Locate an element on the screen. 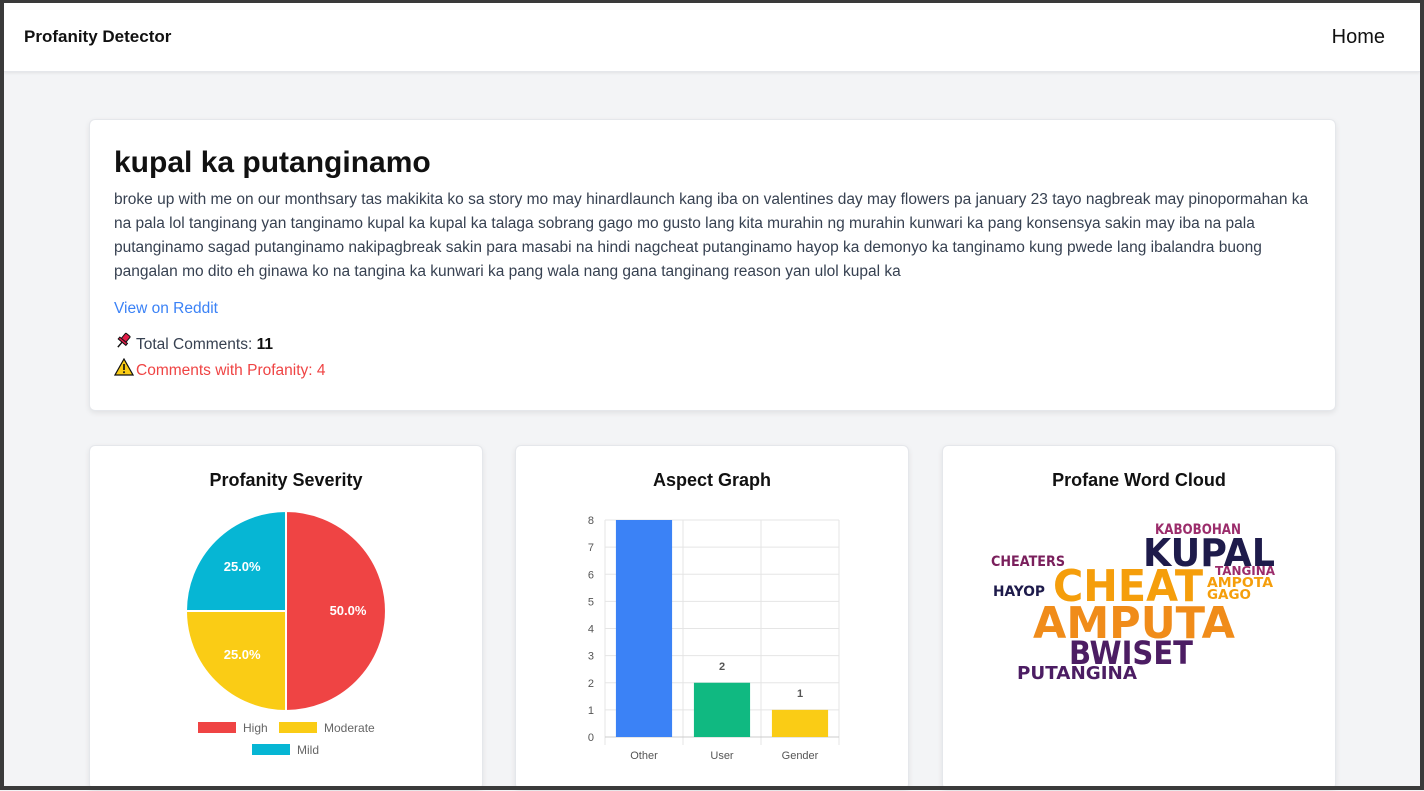  bar-value-label: 1 is located at coordinates (800, 694).